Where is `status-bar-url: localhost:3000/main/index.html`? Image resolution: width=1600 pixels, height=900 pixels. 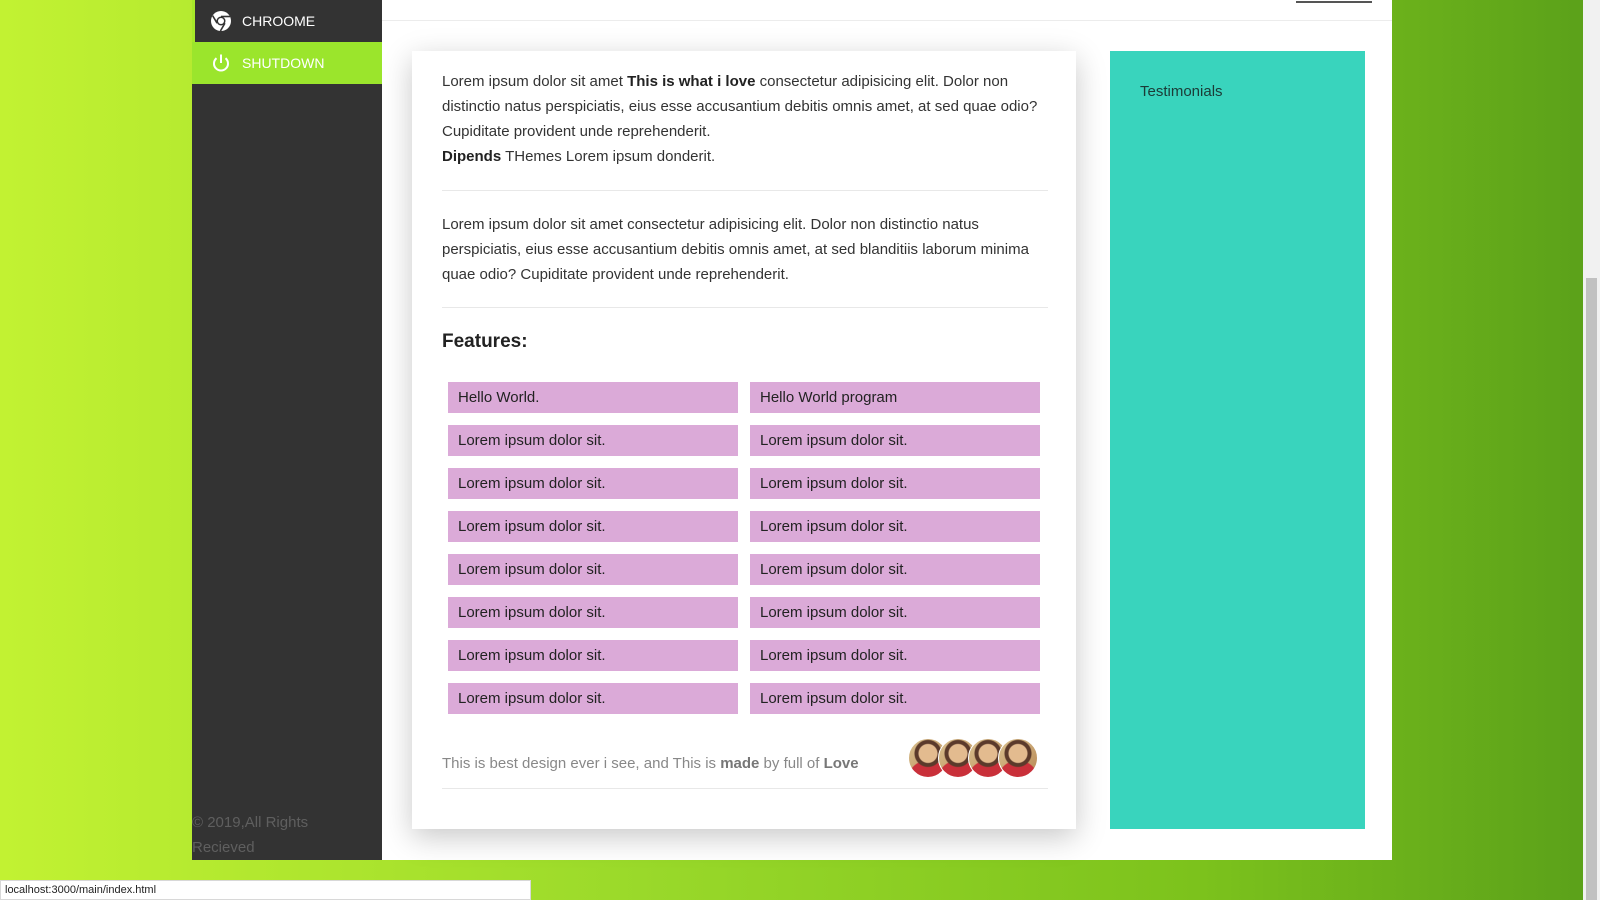 status-bar-url: localhost:3000/main/index.html is located at coordinates (265, 890).